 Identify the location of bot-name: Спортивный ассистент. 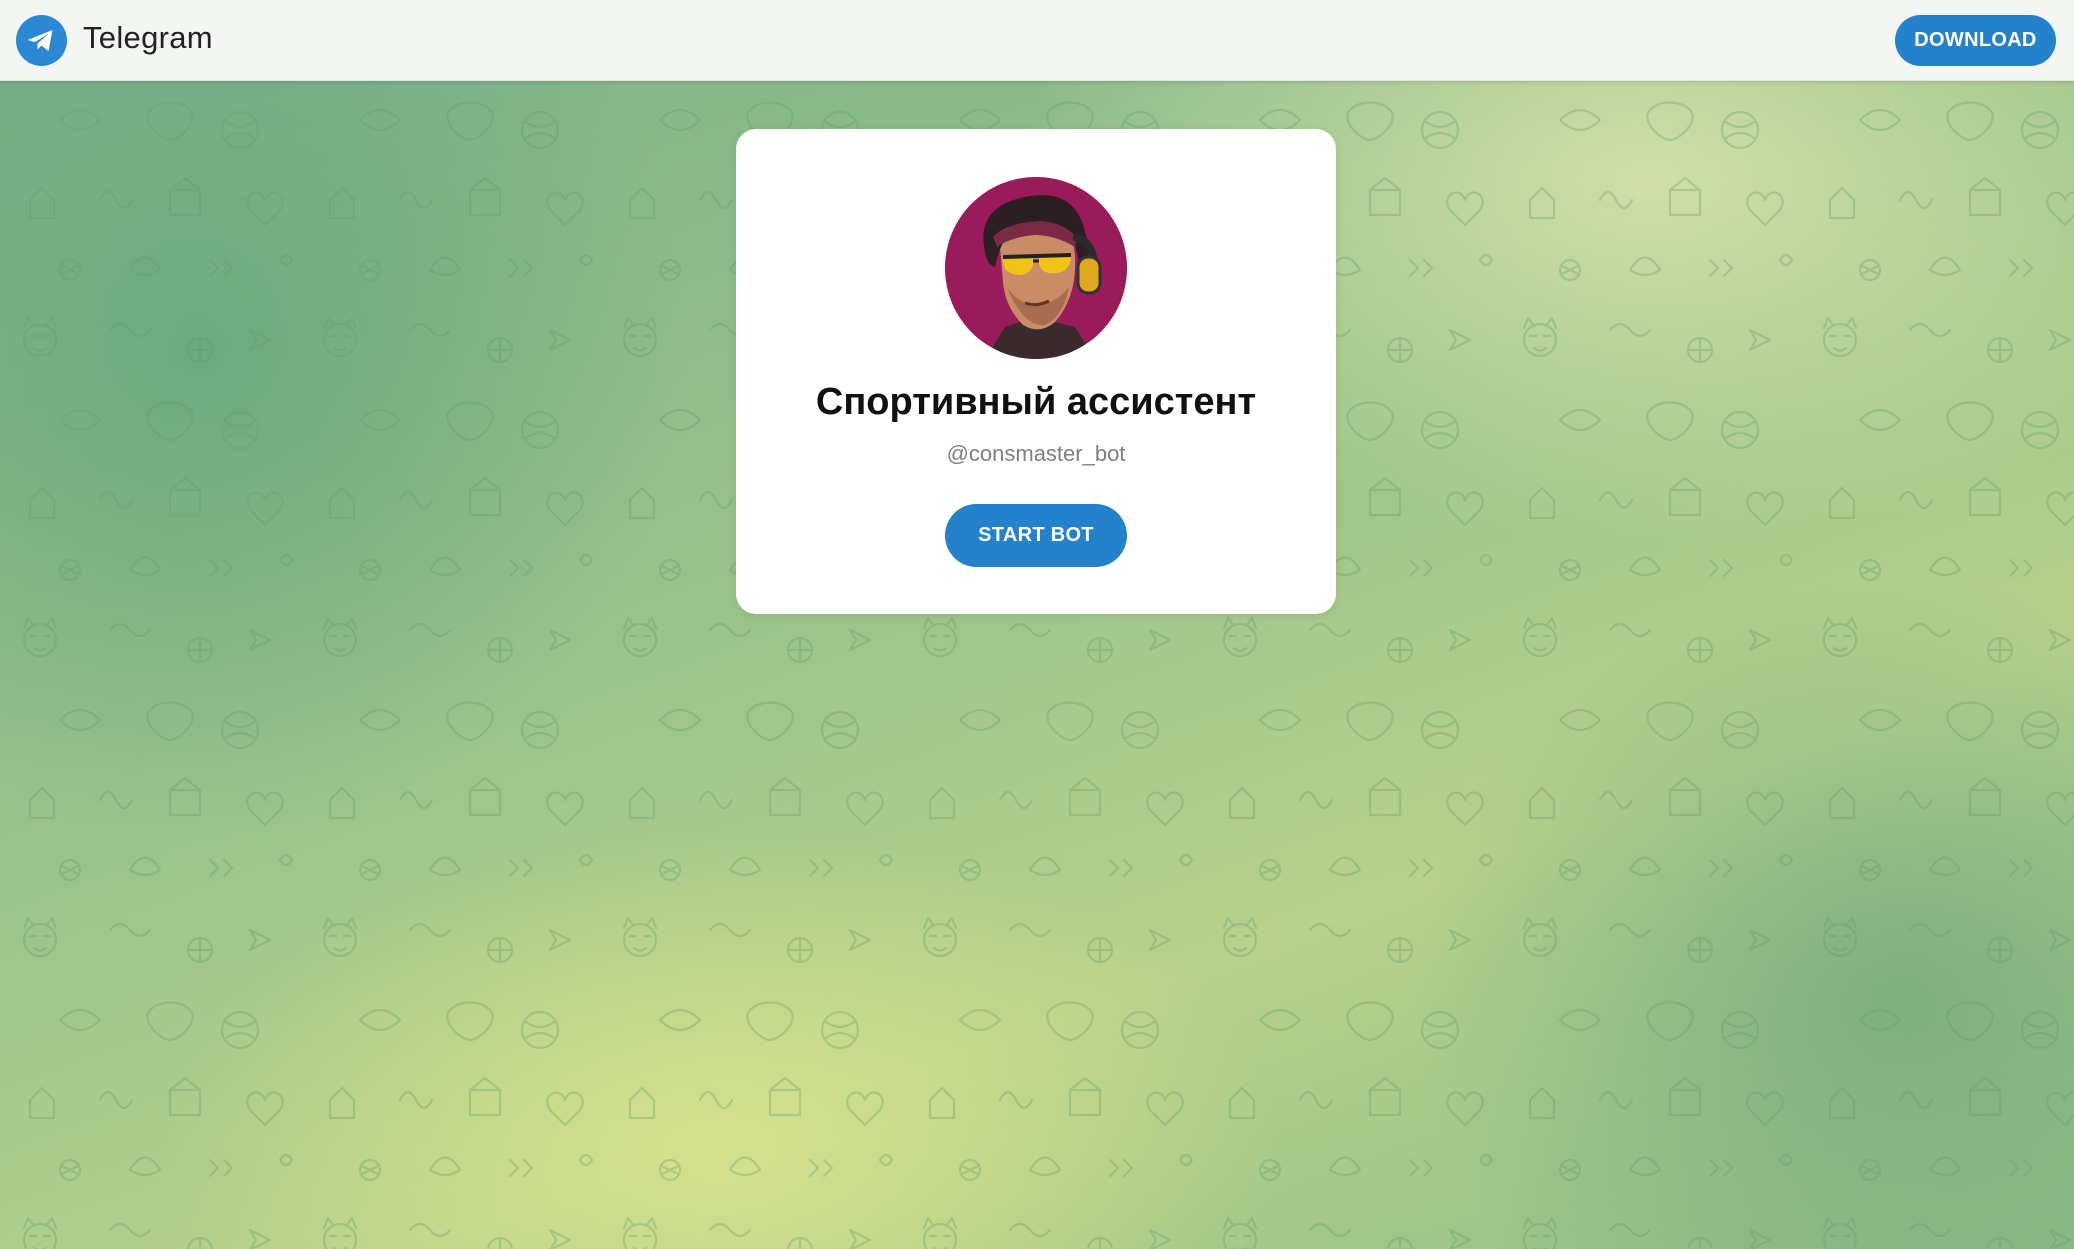
(1036, 402).